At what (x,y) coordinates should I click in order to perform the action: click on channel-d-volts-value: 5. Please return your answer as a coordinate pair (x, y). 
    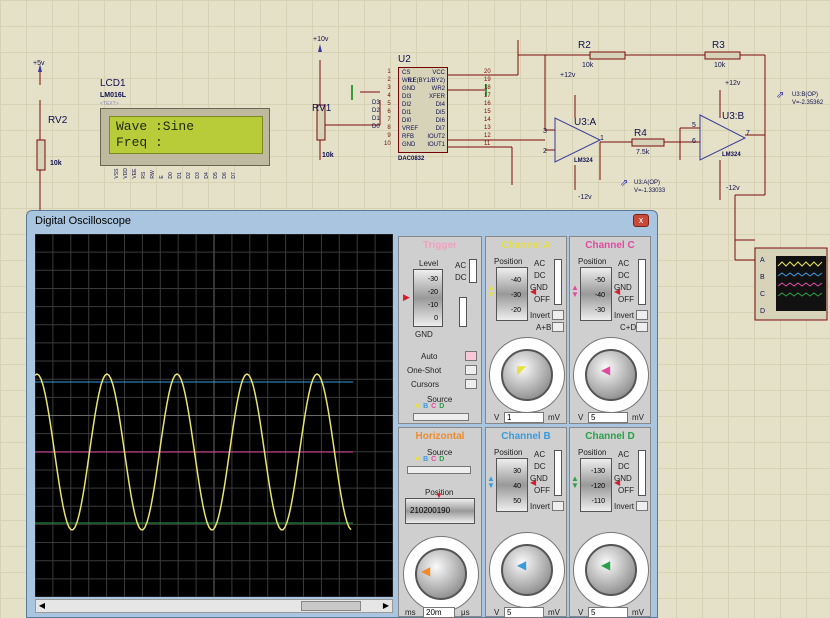
    Looking at the image, I should click on (608, 612).